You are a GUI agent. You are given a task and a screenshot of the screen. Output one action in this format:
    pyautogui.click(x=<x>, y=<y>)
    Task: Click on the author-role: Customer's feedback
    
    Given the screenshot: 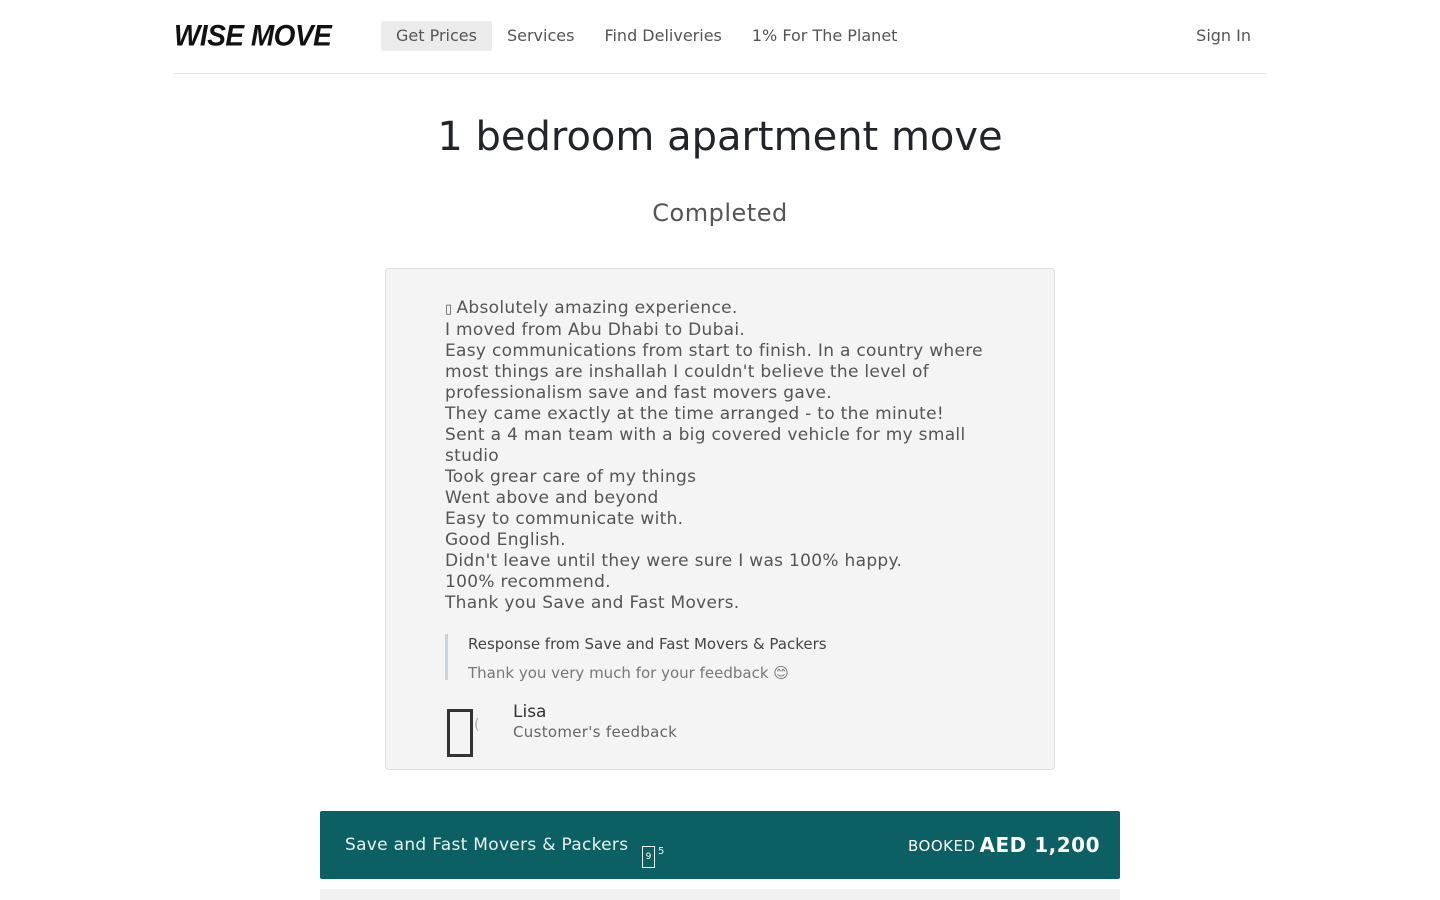 What is the action you would take?
    pyautogui.click(x=595, y=732)
    